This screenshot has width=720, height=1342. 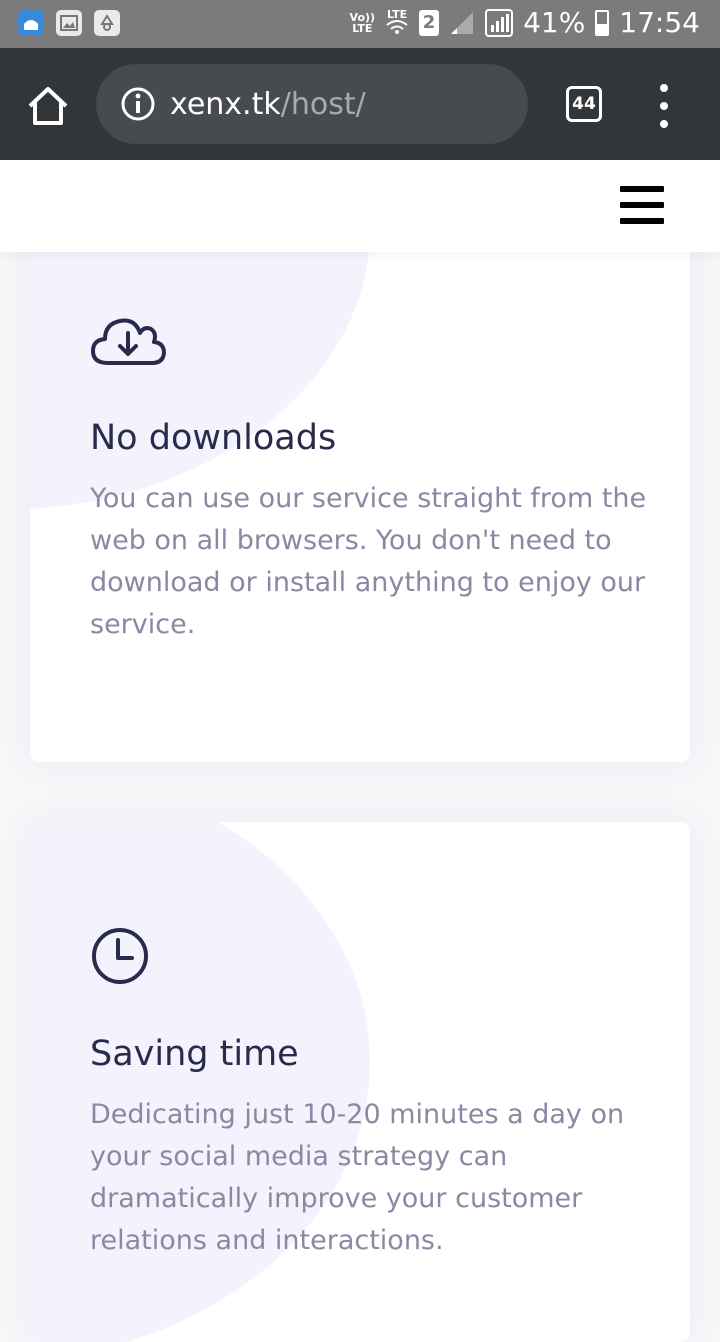 What do you see at coordinates (664, 106) in the screenshot?
I see `more-vert-icon` at bounding box center [664, 106].